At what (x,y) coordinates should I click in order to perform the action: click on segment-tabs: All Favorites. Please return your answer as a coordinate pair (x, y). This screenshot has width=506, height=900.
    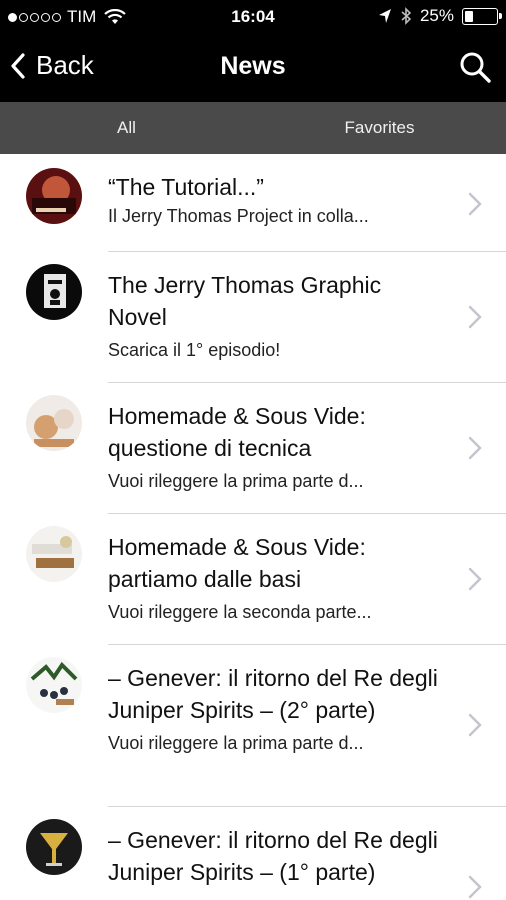
    Looking at the image, I should click on (253, 128).